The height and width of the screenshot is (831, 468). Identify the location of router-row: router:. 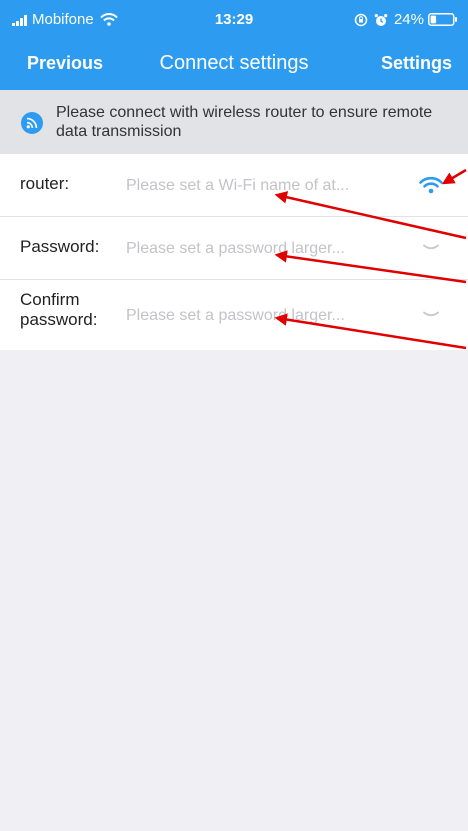
(234, 185).